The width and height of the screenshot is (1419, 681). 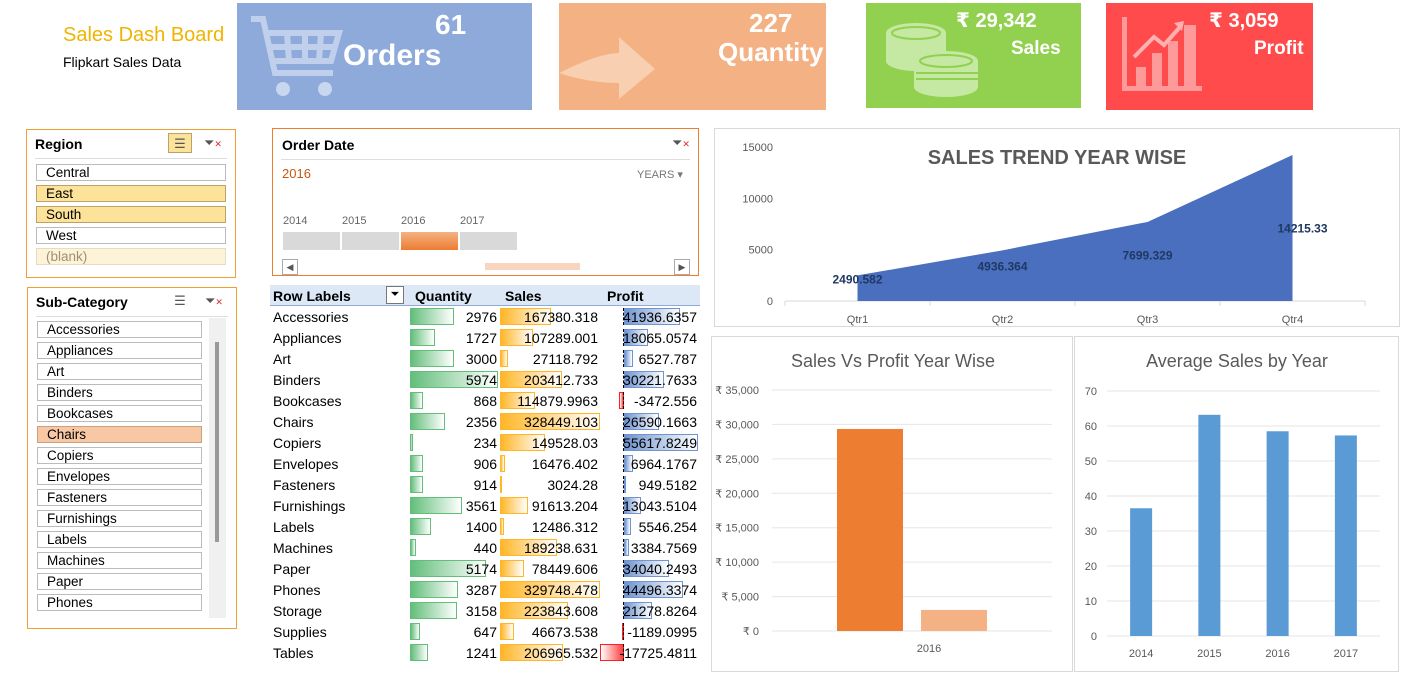 What do you see at coordinates (656, 175) in the screenshot?
I see `timeline-level-label: YEARS` at bounding box center [656, 175].